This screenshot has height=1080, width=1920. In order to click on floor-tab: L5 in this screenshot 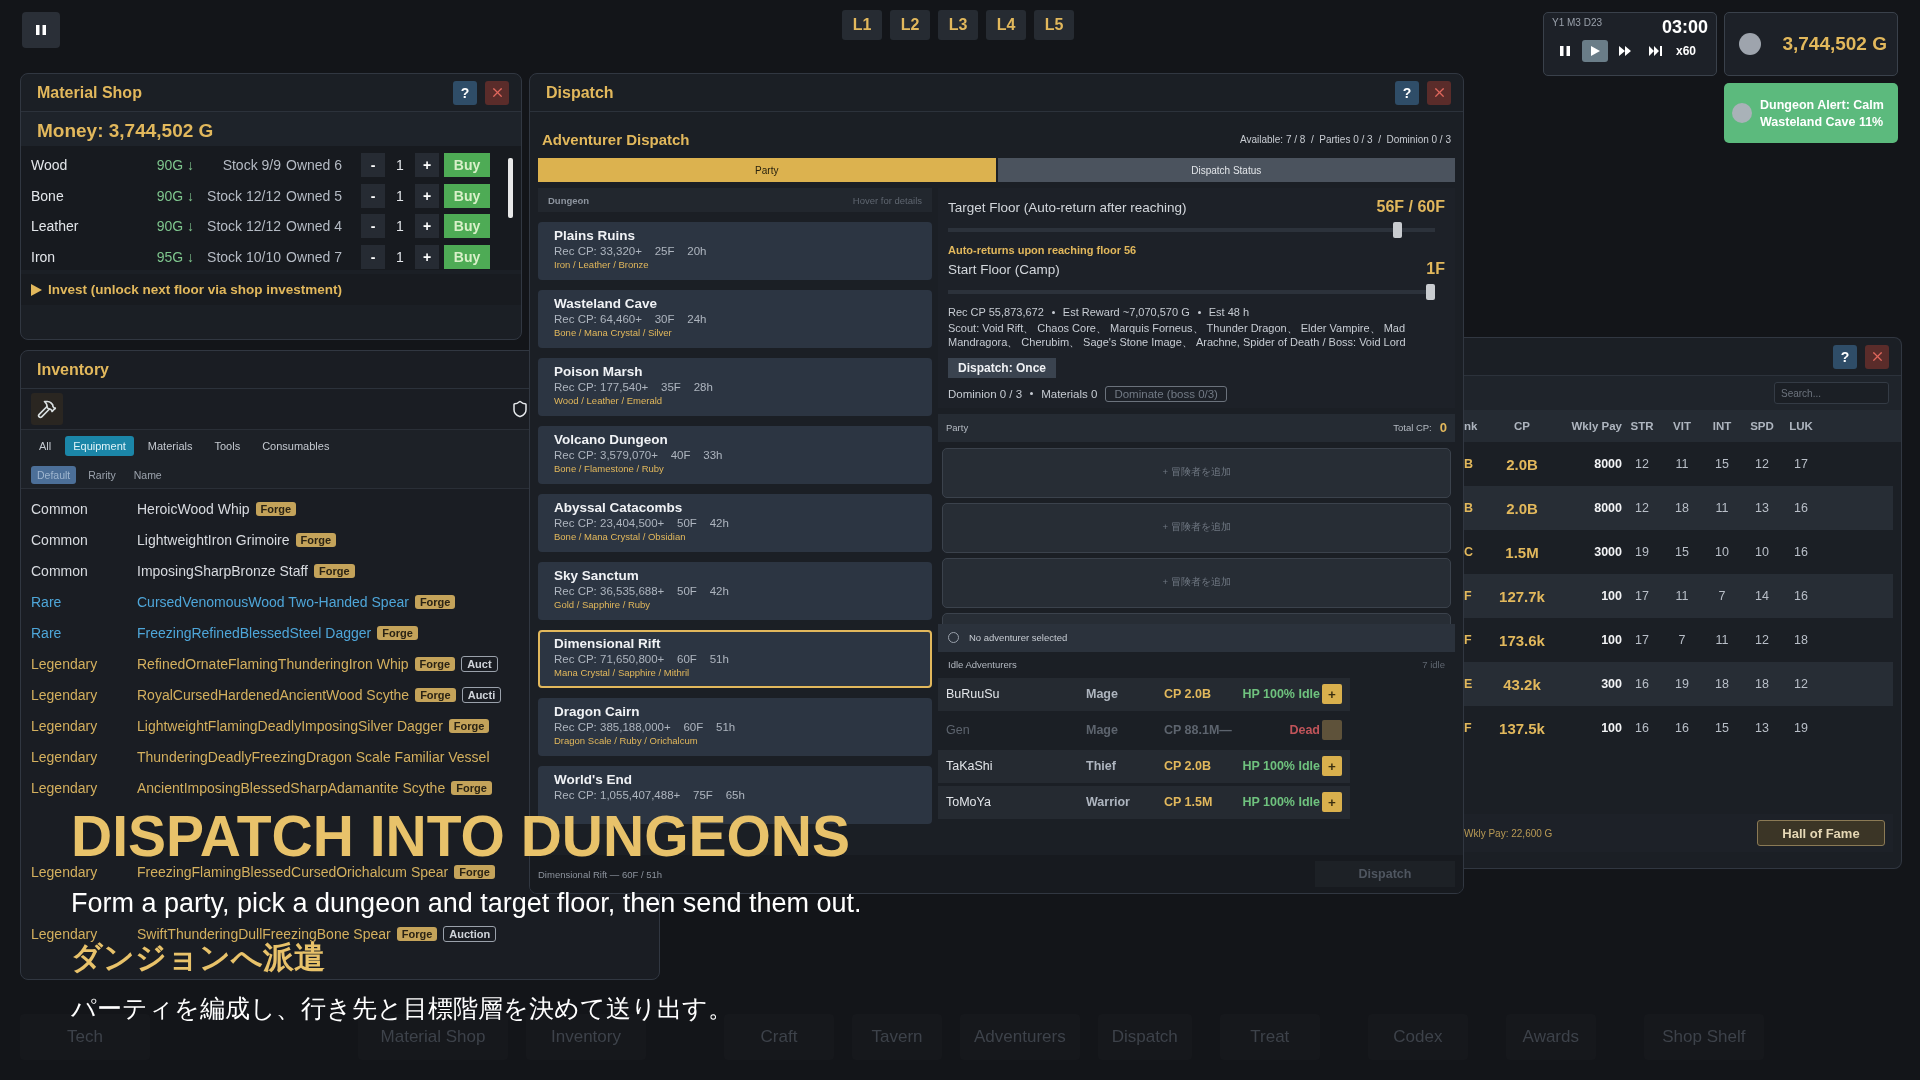, I will do `click(1054, 25)`.